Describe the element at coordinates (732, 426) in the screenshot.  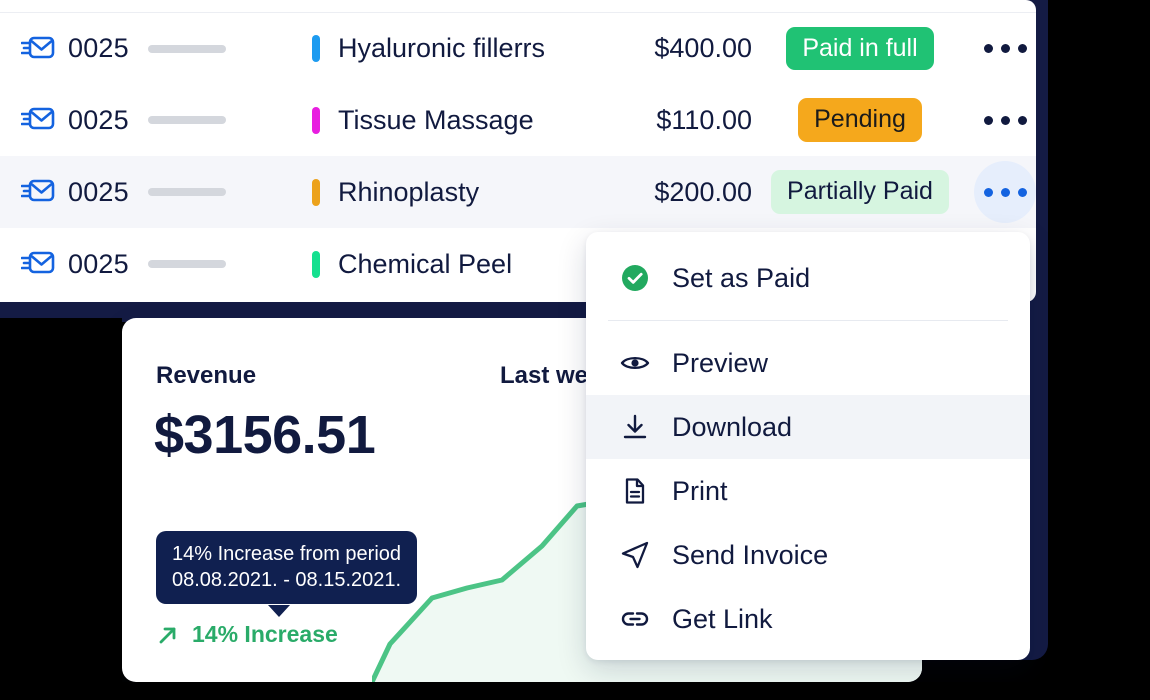
I see `menu-item-label: Download` at that location.